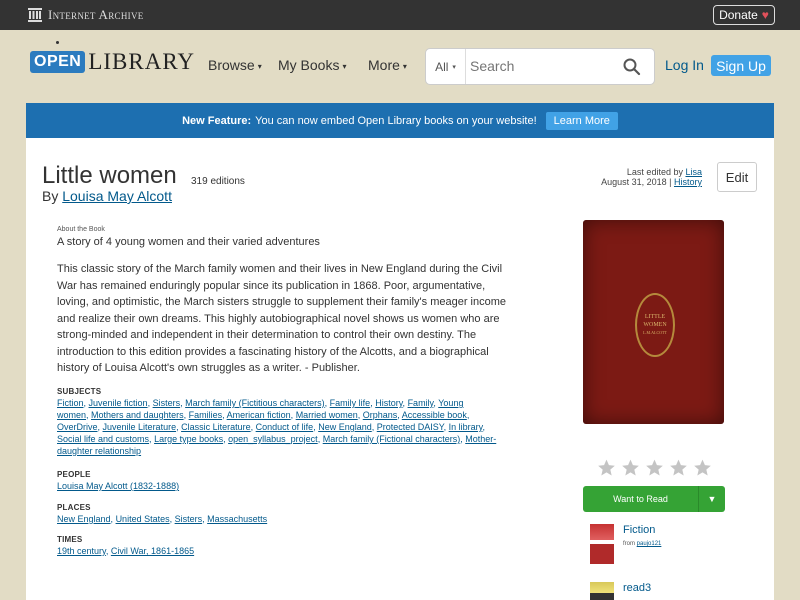 Image resolution: width=800 pixels, height=600 pixels. What do you see at coordinates (637, 588) in the screenshot?
I see `list-name-read3: read3` at bounding box center [637, 588].